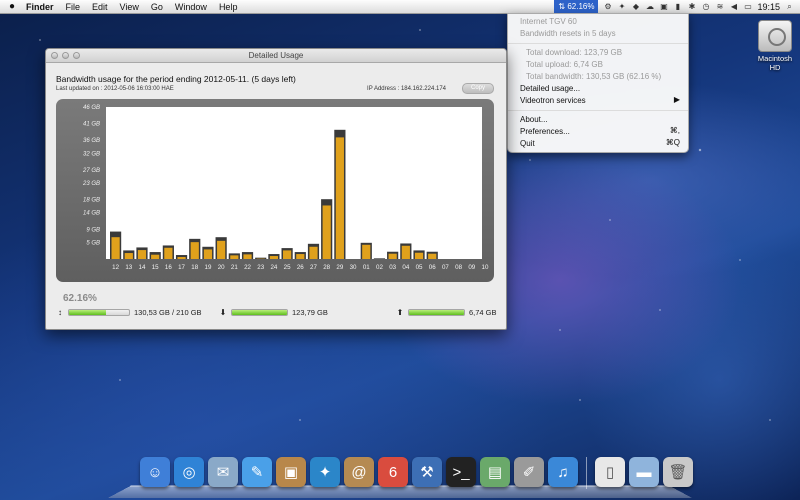 The width and height of the screenshot is (800, 500). Describe the element at coordinates (276, 56) in the screenshot. I see `window-titlebar: Detailed Usage` at that location.